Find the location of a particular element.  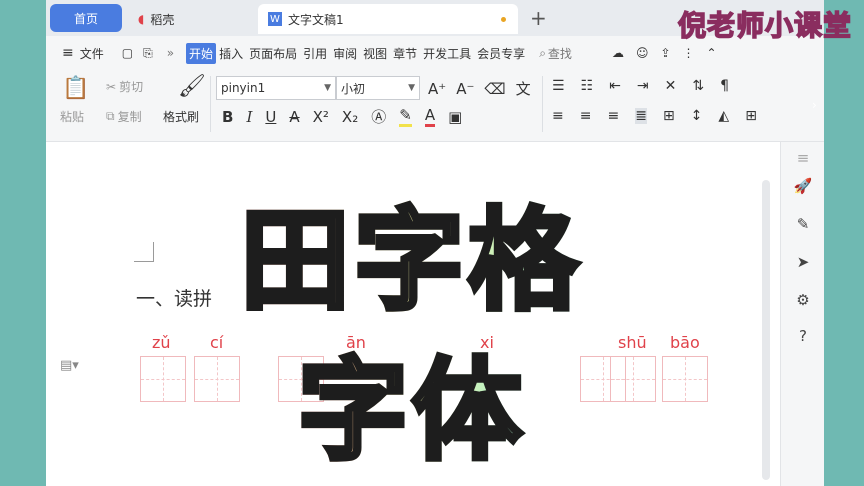

tab-document-label: 文字文稿1 is located at coordinates (316, 19).